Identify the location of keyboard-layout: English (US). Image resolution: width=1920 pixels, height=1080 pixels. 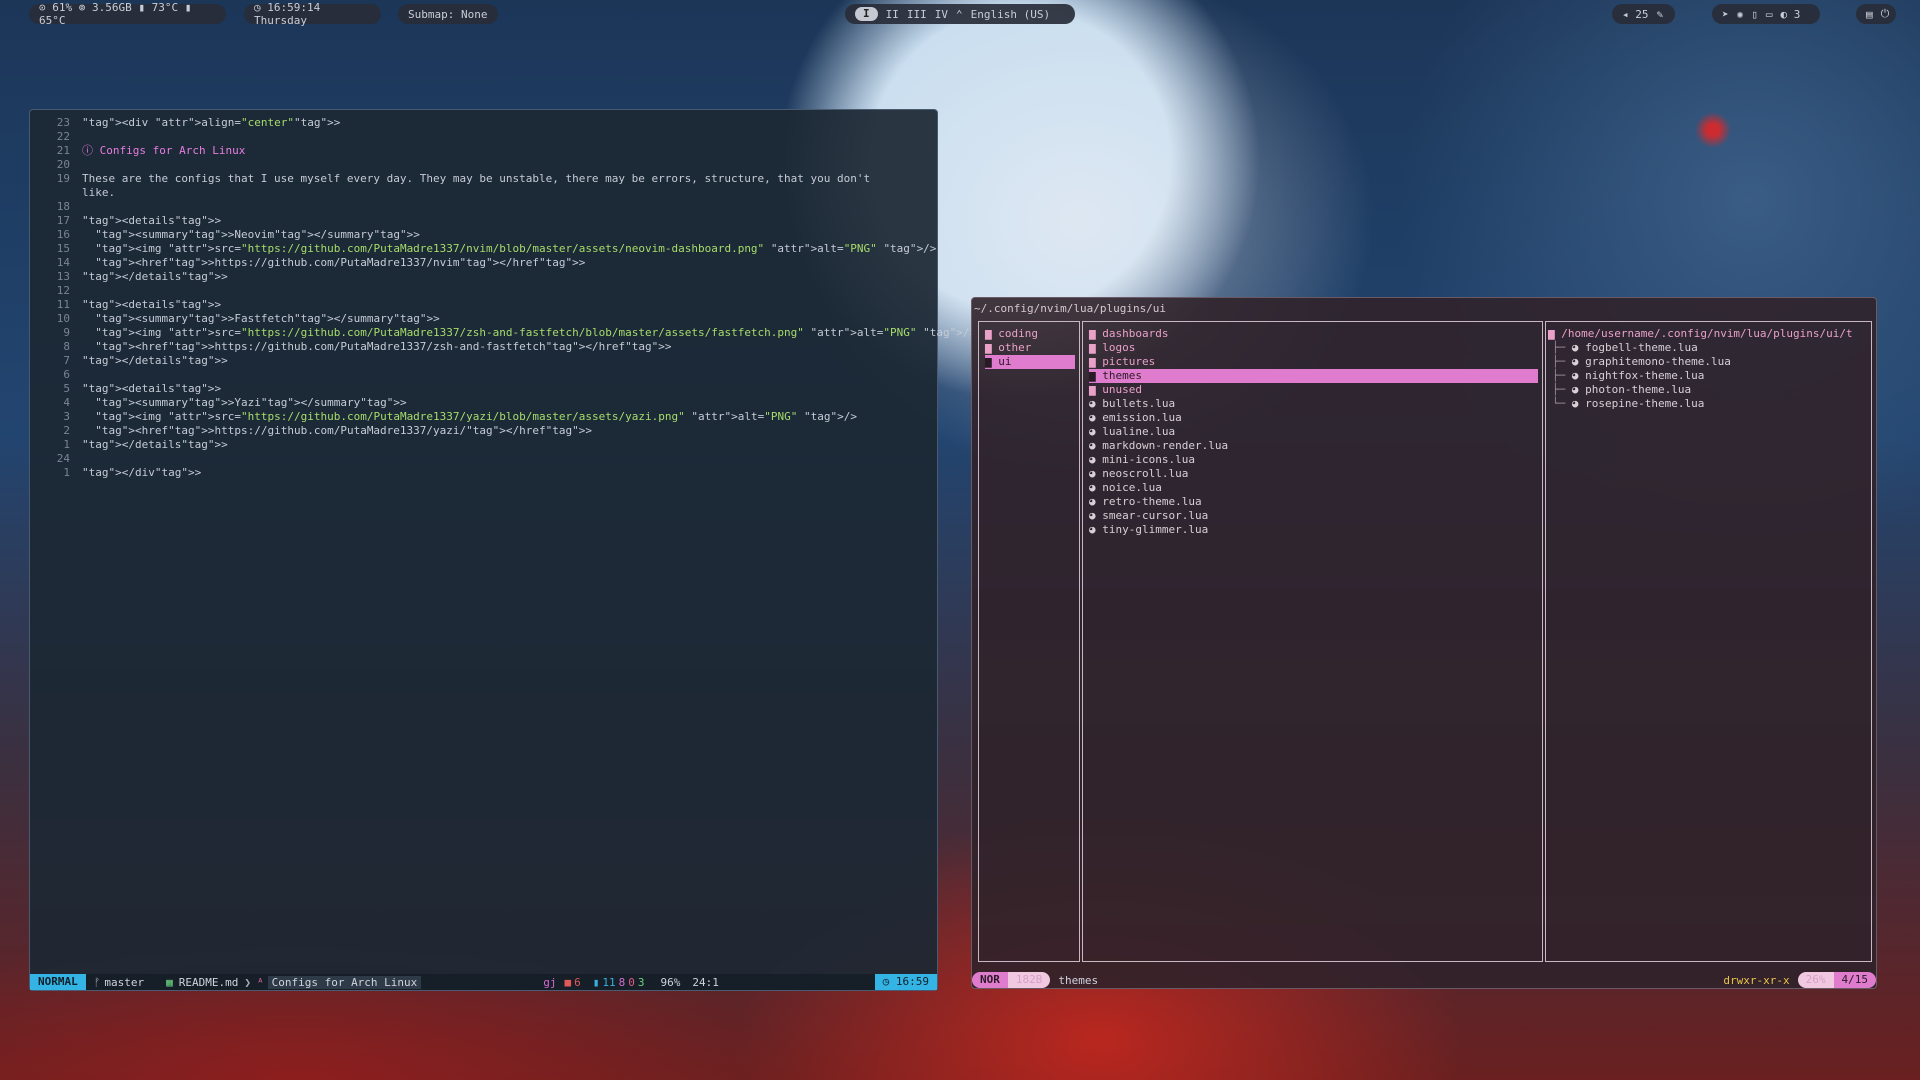
(1010, 14).